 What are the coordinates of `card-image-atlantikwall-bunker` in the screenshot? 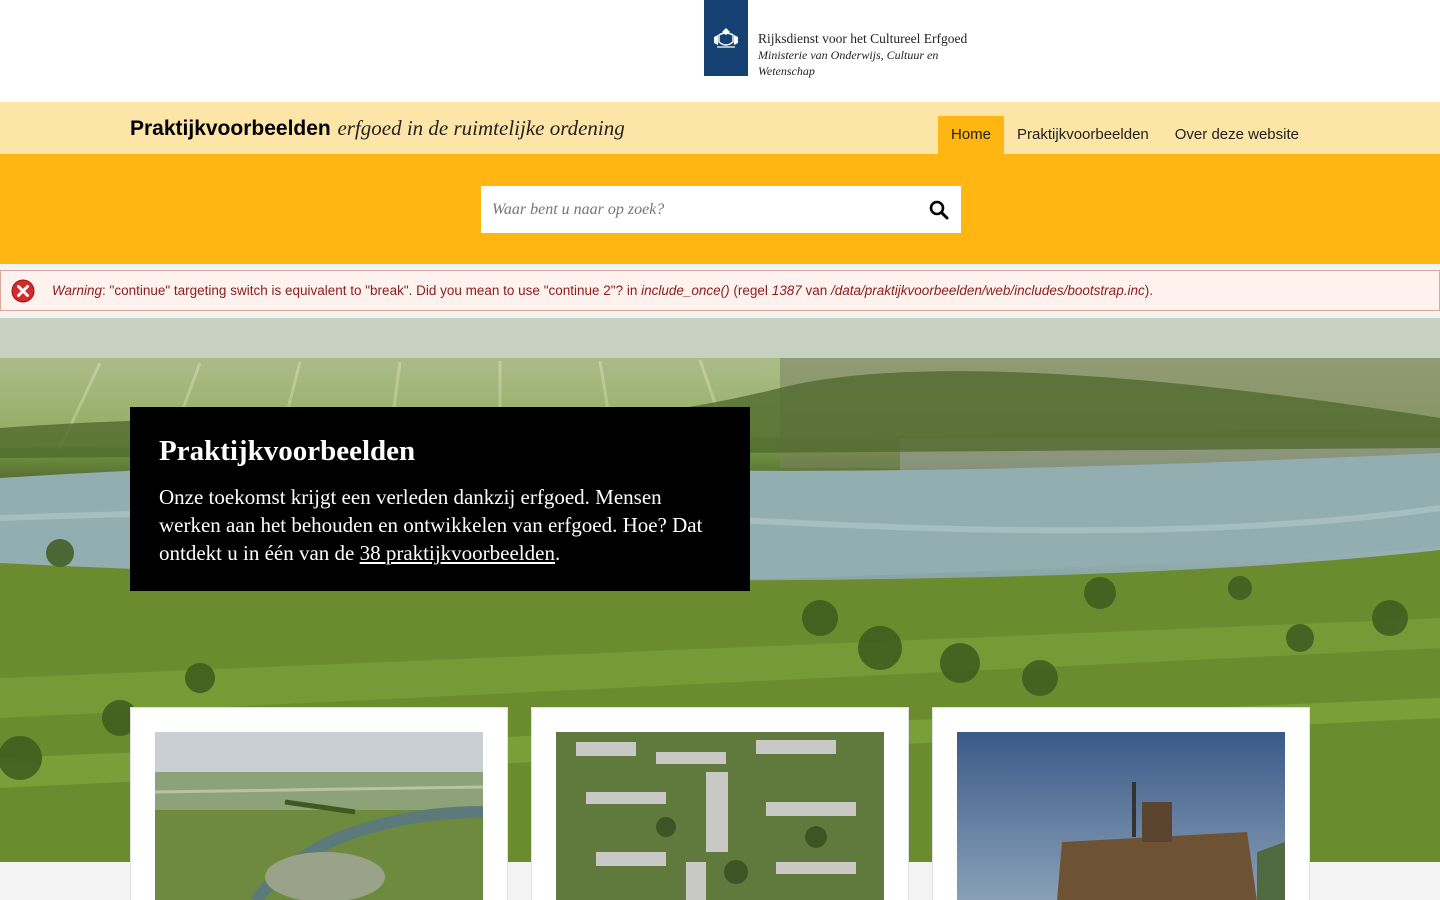 It's located at (1121, 816).